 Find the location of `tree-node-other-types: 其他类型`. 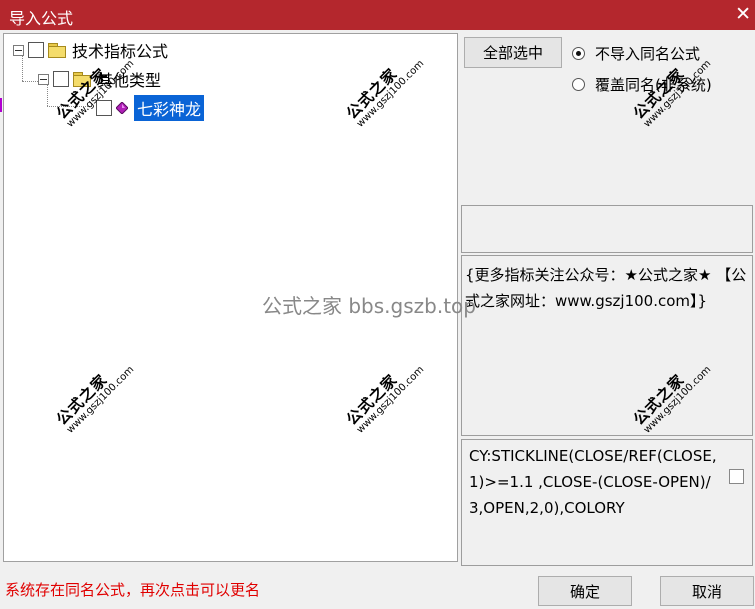

tree-node-other-types: 其他类型 is located at coordinates (99, 79).